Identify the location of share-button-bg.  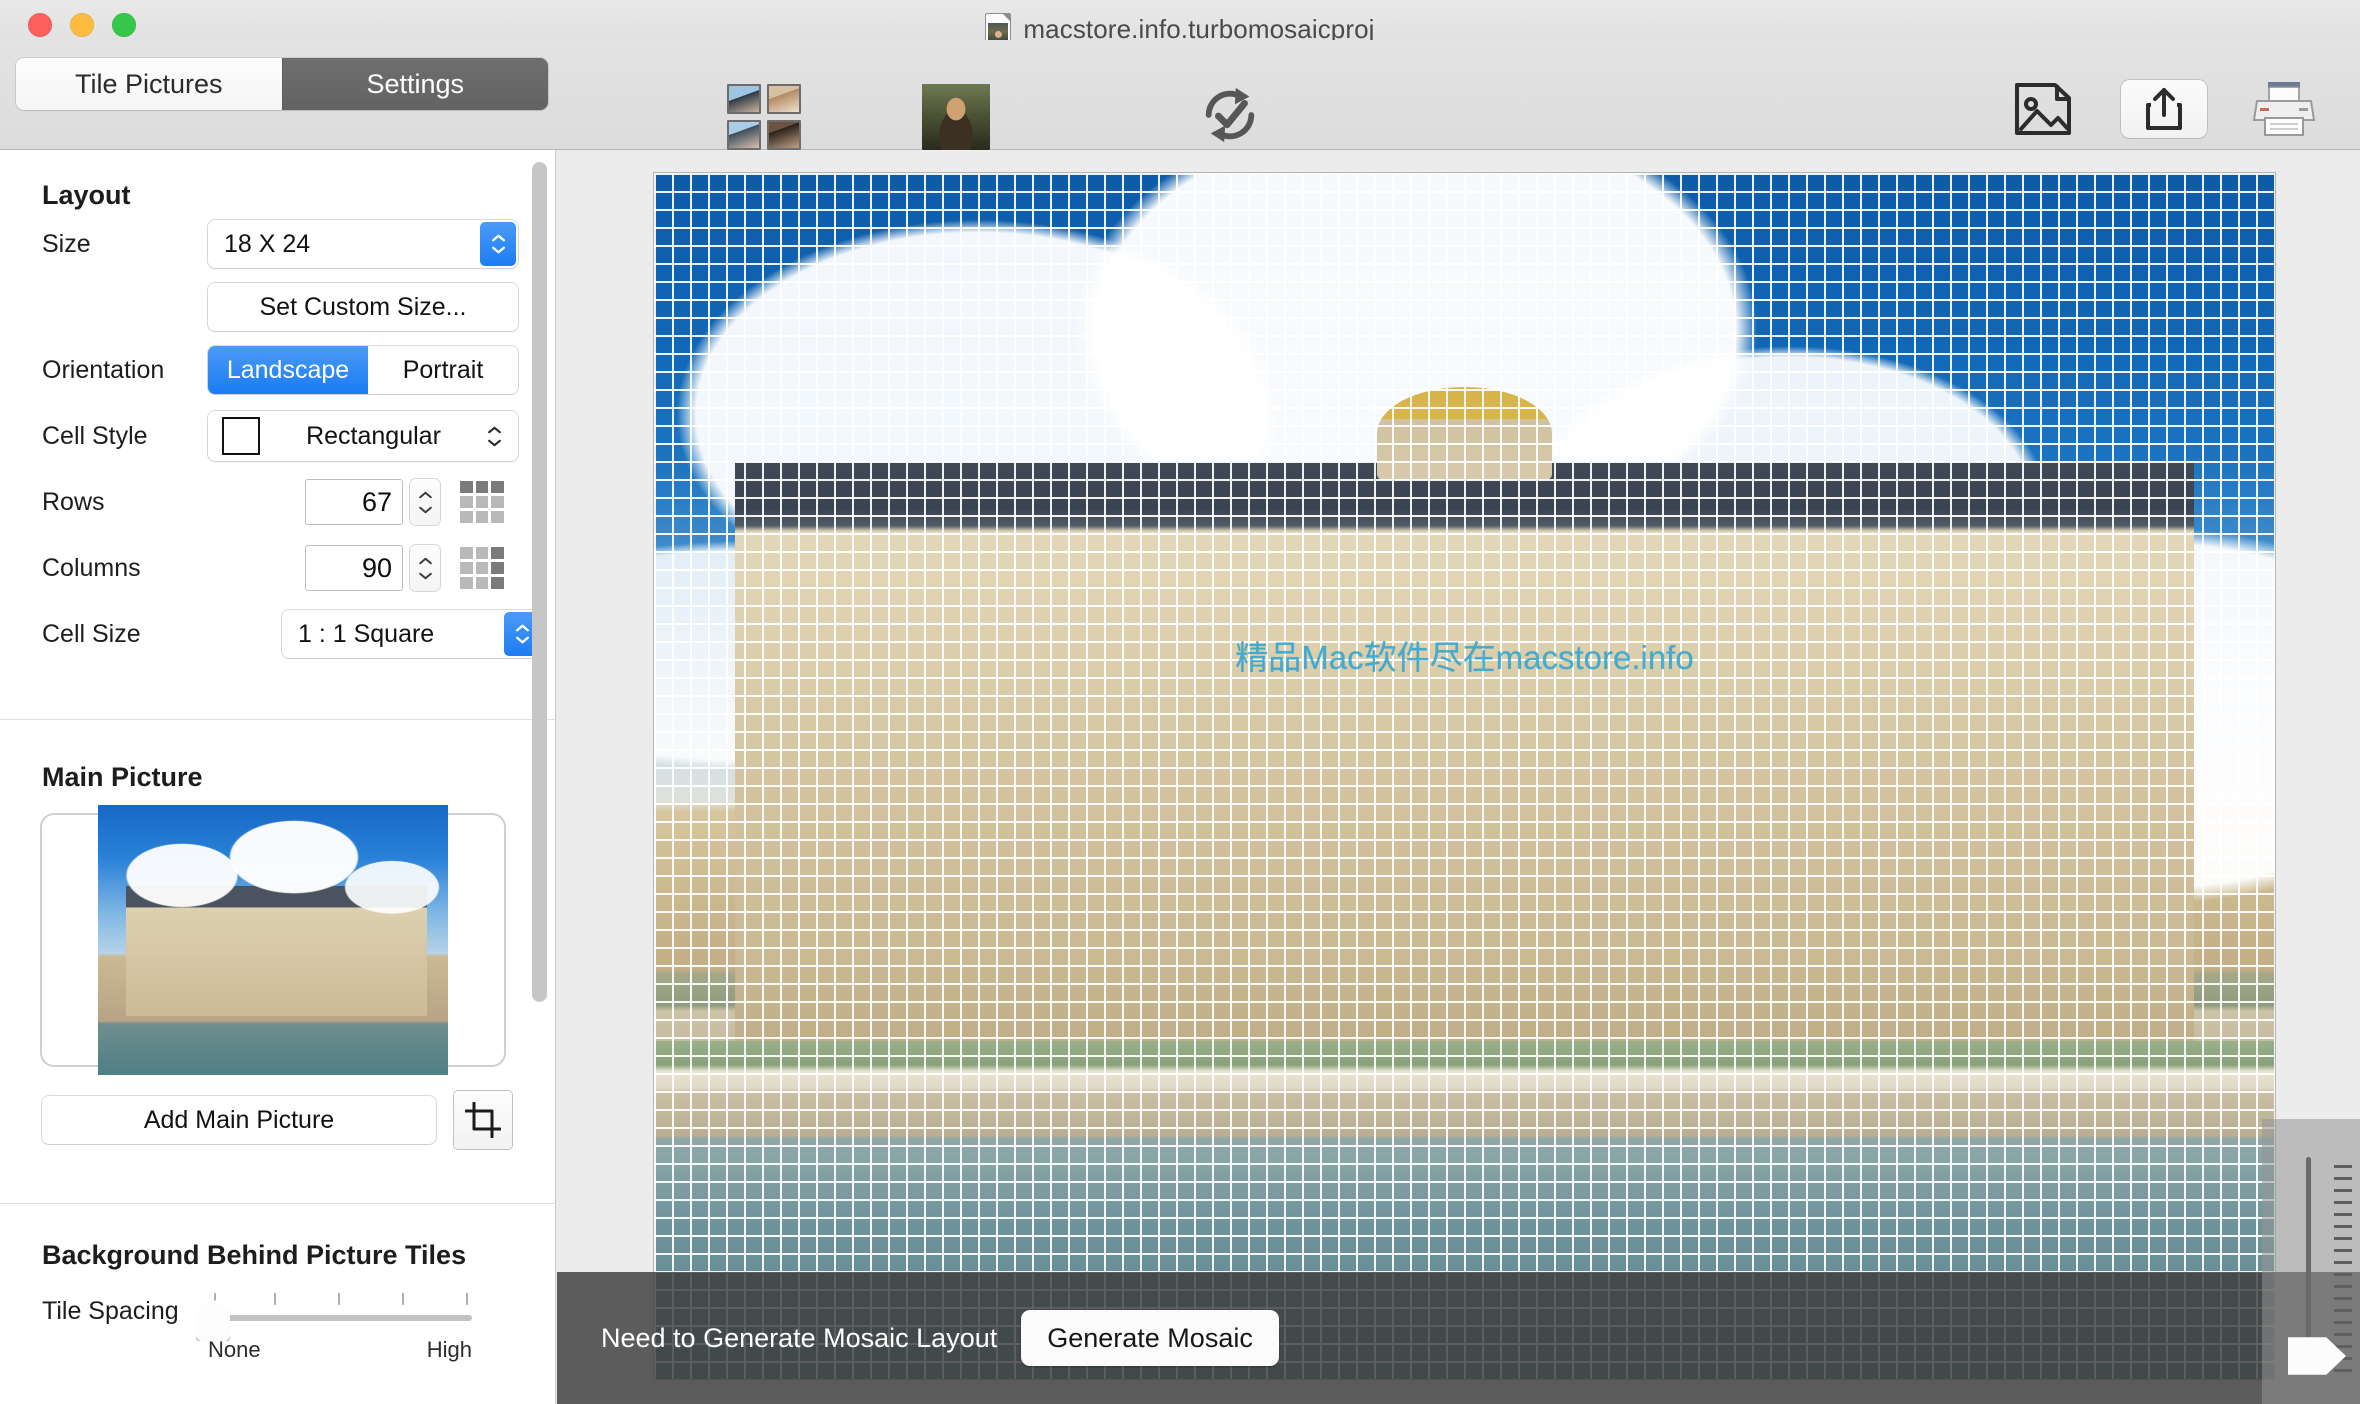
(2164, 109).